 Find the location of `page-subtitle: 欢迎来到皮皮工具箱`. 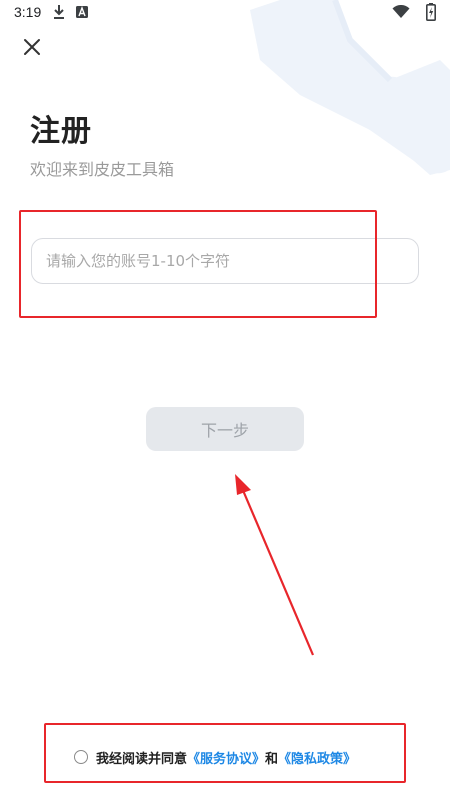

page-subtitle: 欢迎来到皮皮工具箱 is located at coordinates (102, 169).